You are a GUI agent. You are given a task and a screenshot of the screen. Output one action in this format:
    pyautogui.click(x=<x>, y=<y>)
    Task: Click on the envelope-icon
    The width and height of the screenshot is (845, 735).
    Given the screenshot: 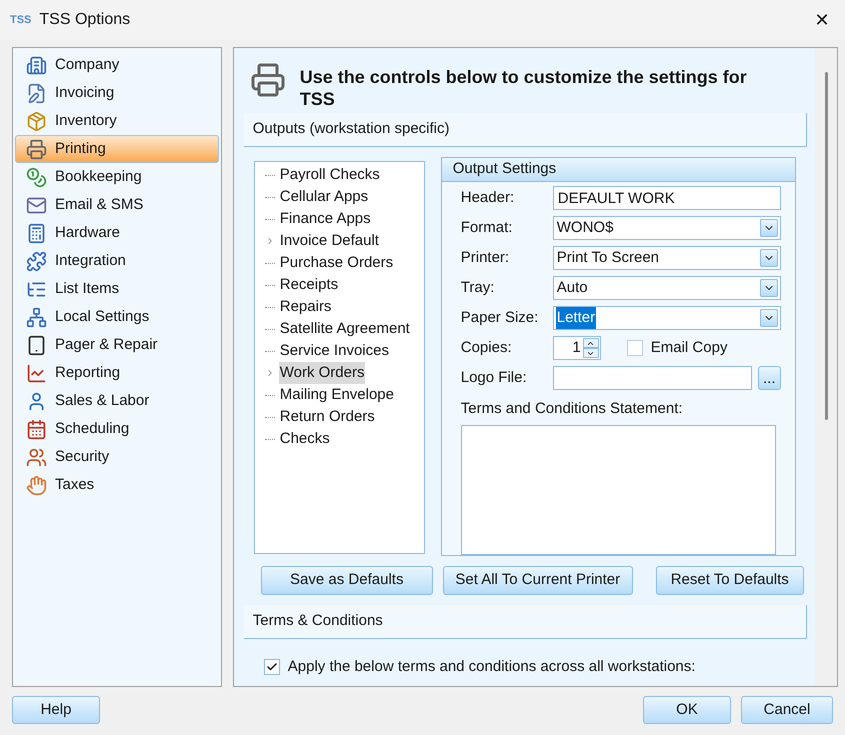 What is the action you would take?
    pyautogui.click(x=36, y=205)
    